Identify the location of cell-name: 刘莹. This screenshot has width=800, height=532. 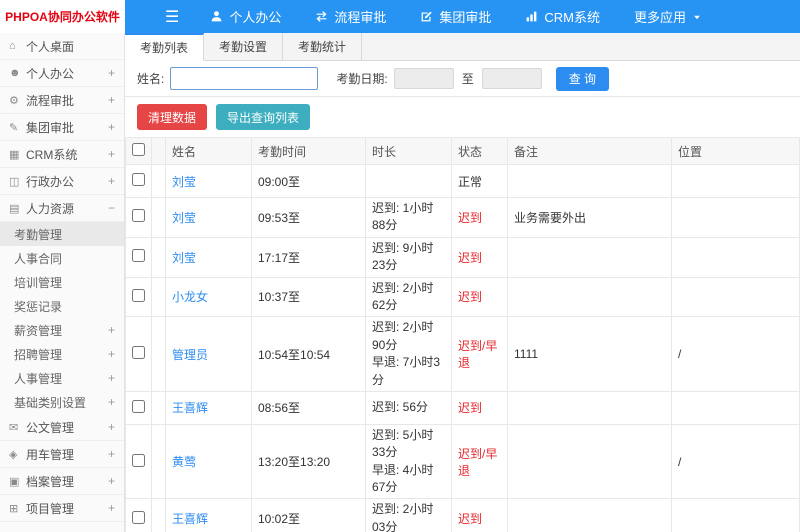
(208, 257).